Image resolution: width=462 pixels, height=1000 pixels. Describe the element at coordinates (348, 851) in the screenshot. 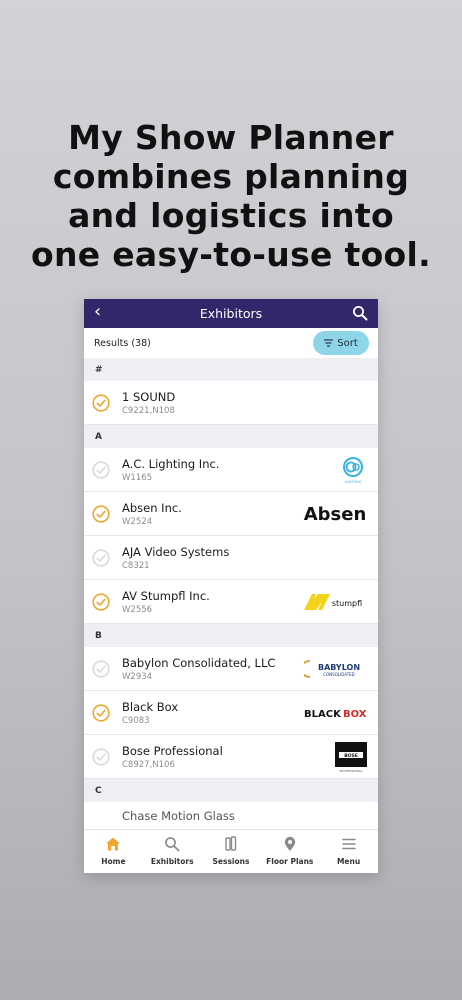

I see `tab-menu: Menu` at that location.